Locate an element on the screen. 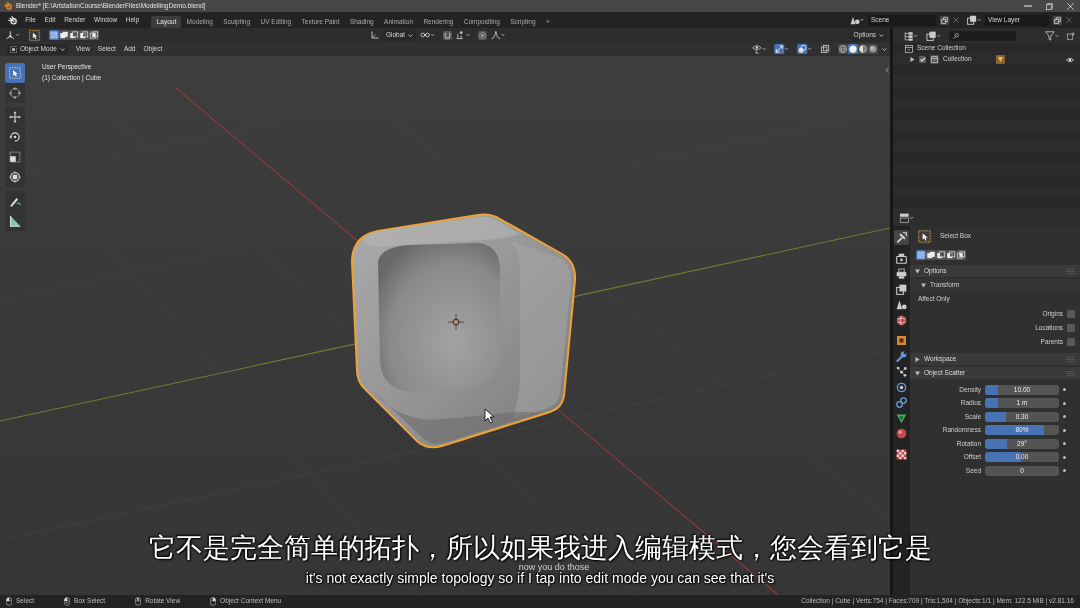  origin-marker-icon is located at coordinates (456, 322).